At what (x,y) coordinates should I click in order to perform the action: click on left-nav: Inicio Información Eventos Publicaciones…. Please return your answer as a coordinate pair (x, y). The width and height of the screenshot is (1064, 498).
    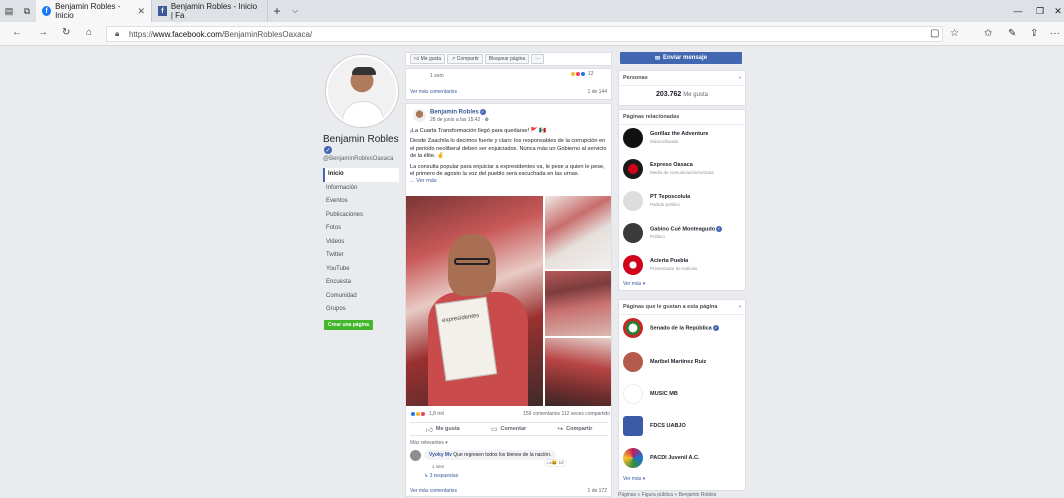
    Looking at the image, I should click on (361, 242).